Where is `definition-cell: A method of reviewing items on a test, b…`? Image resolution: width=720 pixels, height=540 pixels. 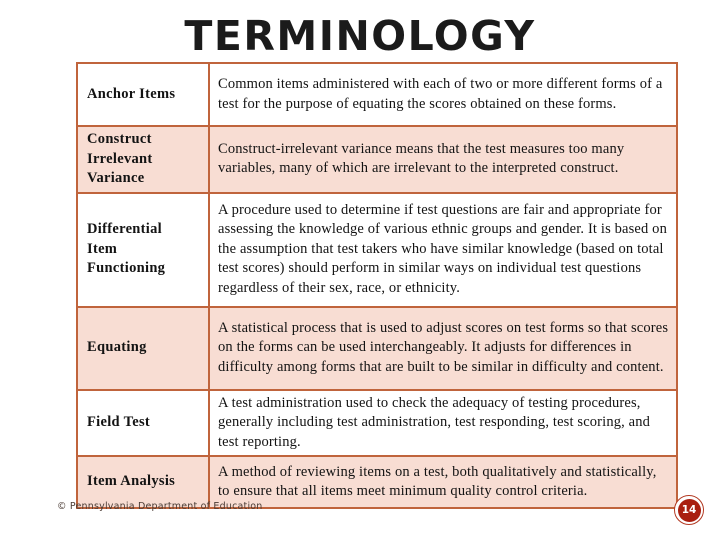 definition-cell: A method of reviewing items on a test, b… is located at coordinates (443, 482).